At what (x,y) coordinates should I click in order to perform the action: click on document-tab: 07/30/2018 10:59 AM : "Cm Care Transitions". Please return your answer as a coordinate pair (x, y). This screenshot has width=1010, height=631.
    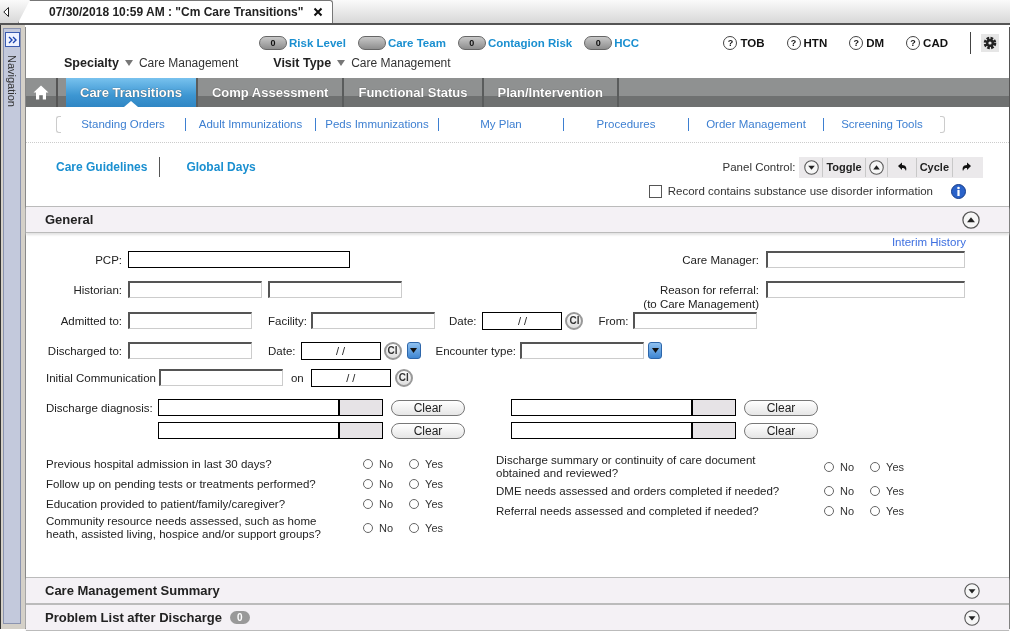
    Looking at the image, I should click on (176, 11).